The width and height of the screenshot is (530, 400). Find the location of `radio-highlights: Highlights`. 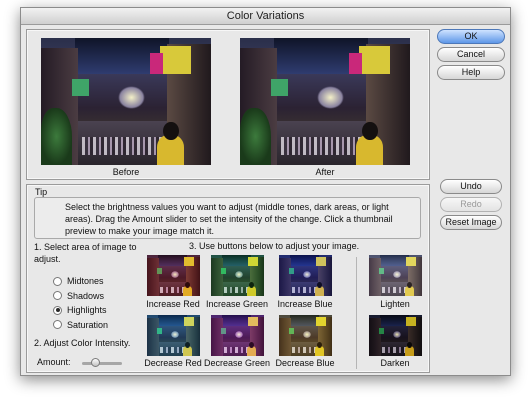

radio-highlights: Highlights is located at coordinates (80, 310).